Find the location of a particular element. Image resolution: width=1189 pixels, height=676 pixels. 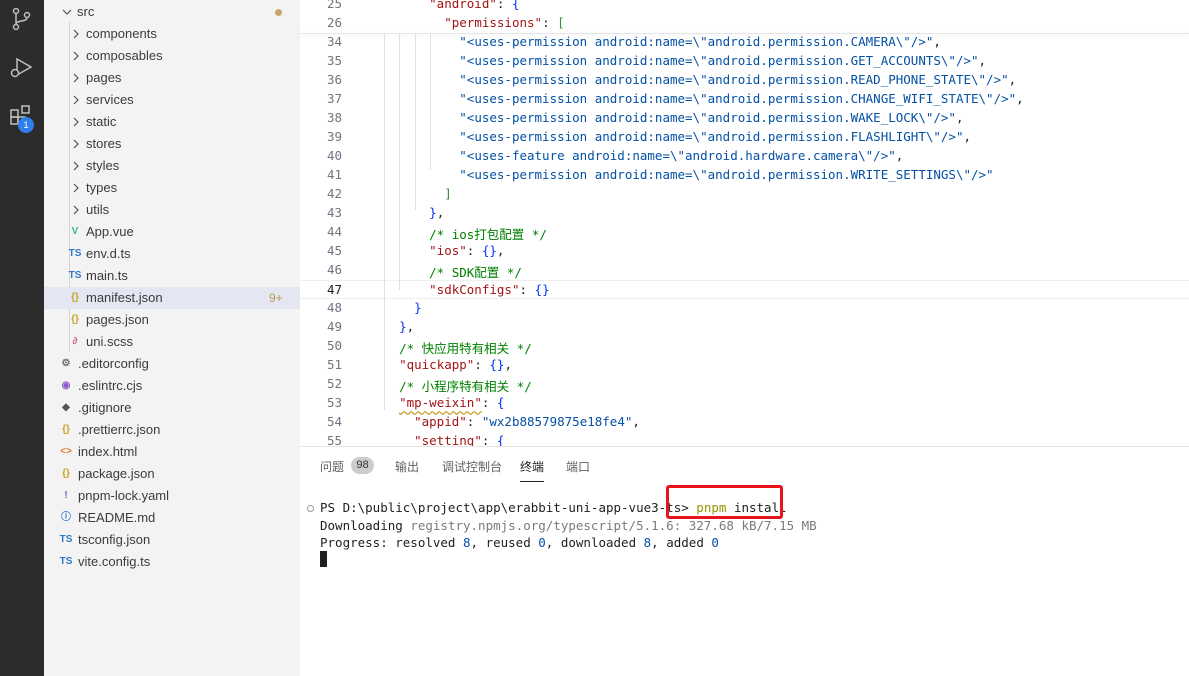

code-line: 47 "sdkConfigs": {} is located at coordinates (744, 289).